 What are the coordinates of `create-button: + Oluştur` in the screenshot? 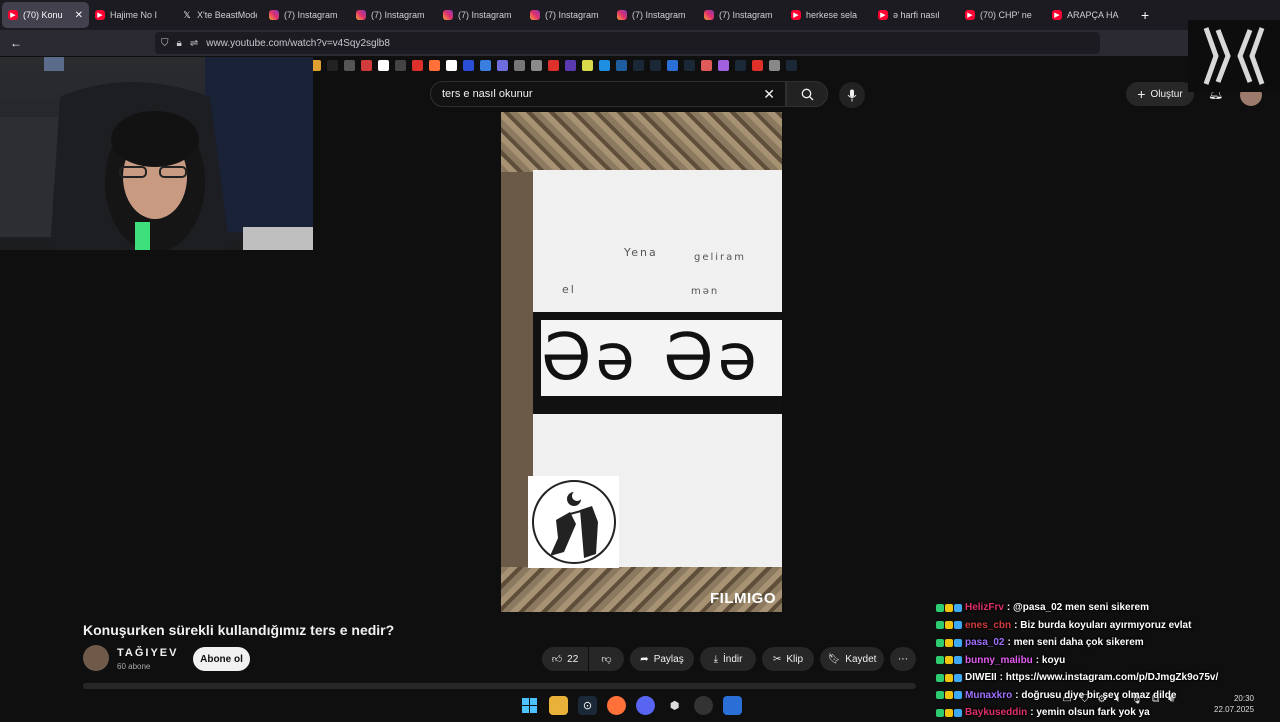 It's located at (1160, 94).